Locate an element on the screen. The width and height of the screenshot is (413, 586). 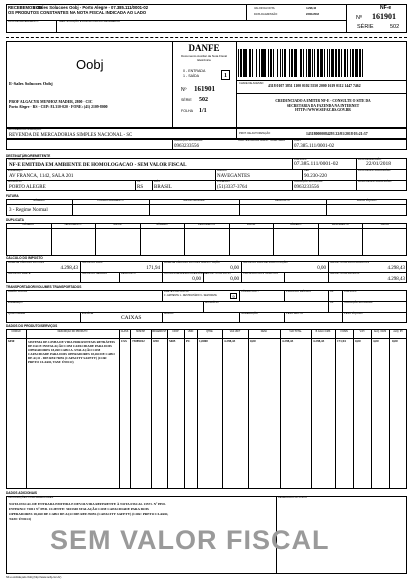
prod-vunit: 4.298,43 is located at coordinates (230, 341).